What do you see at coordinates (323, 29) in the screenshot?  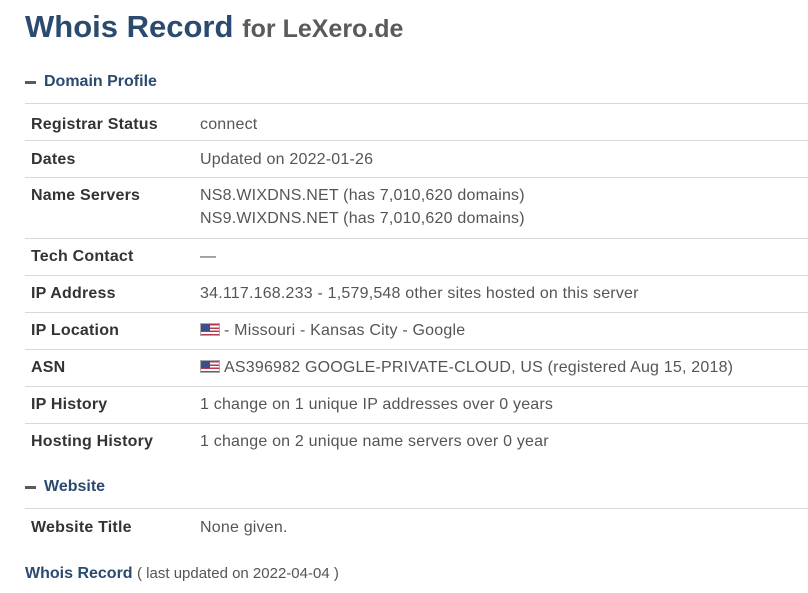 I see `title-domain: for LeXero.de` at bounding box center [323, 29].